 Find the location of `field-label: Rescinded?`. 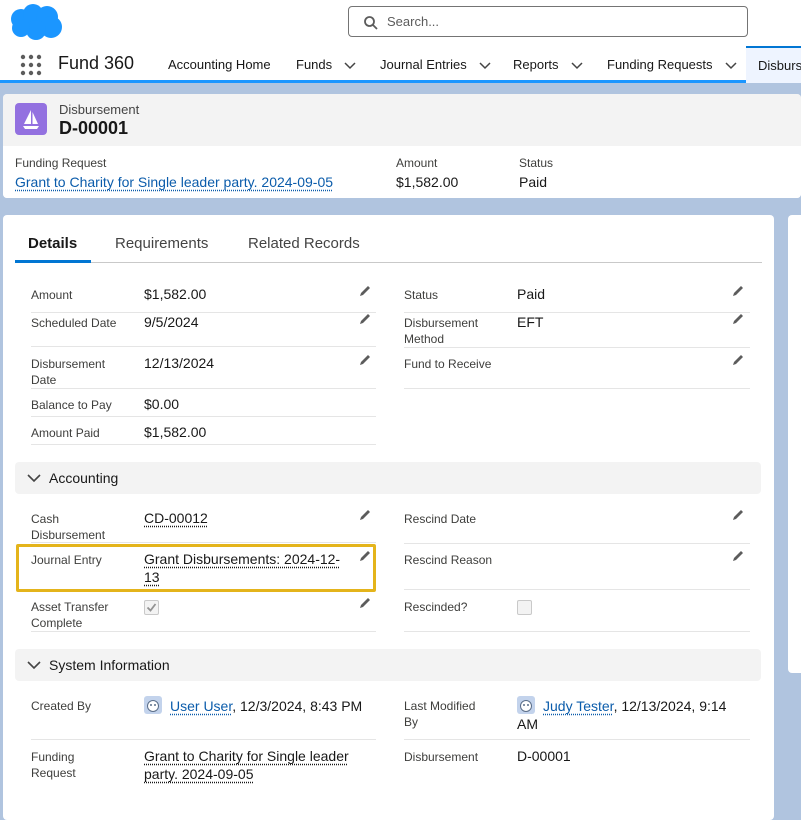

field-label: Rescinded? is located at coordinates (436, 607).